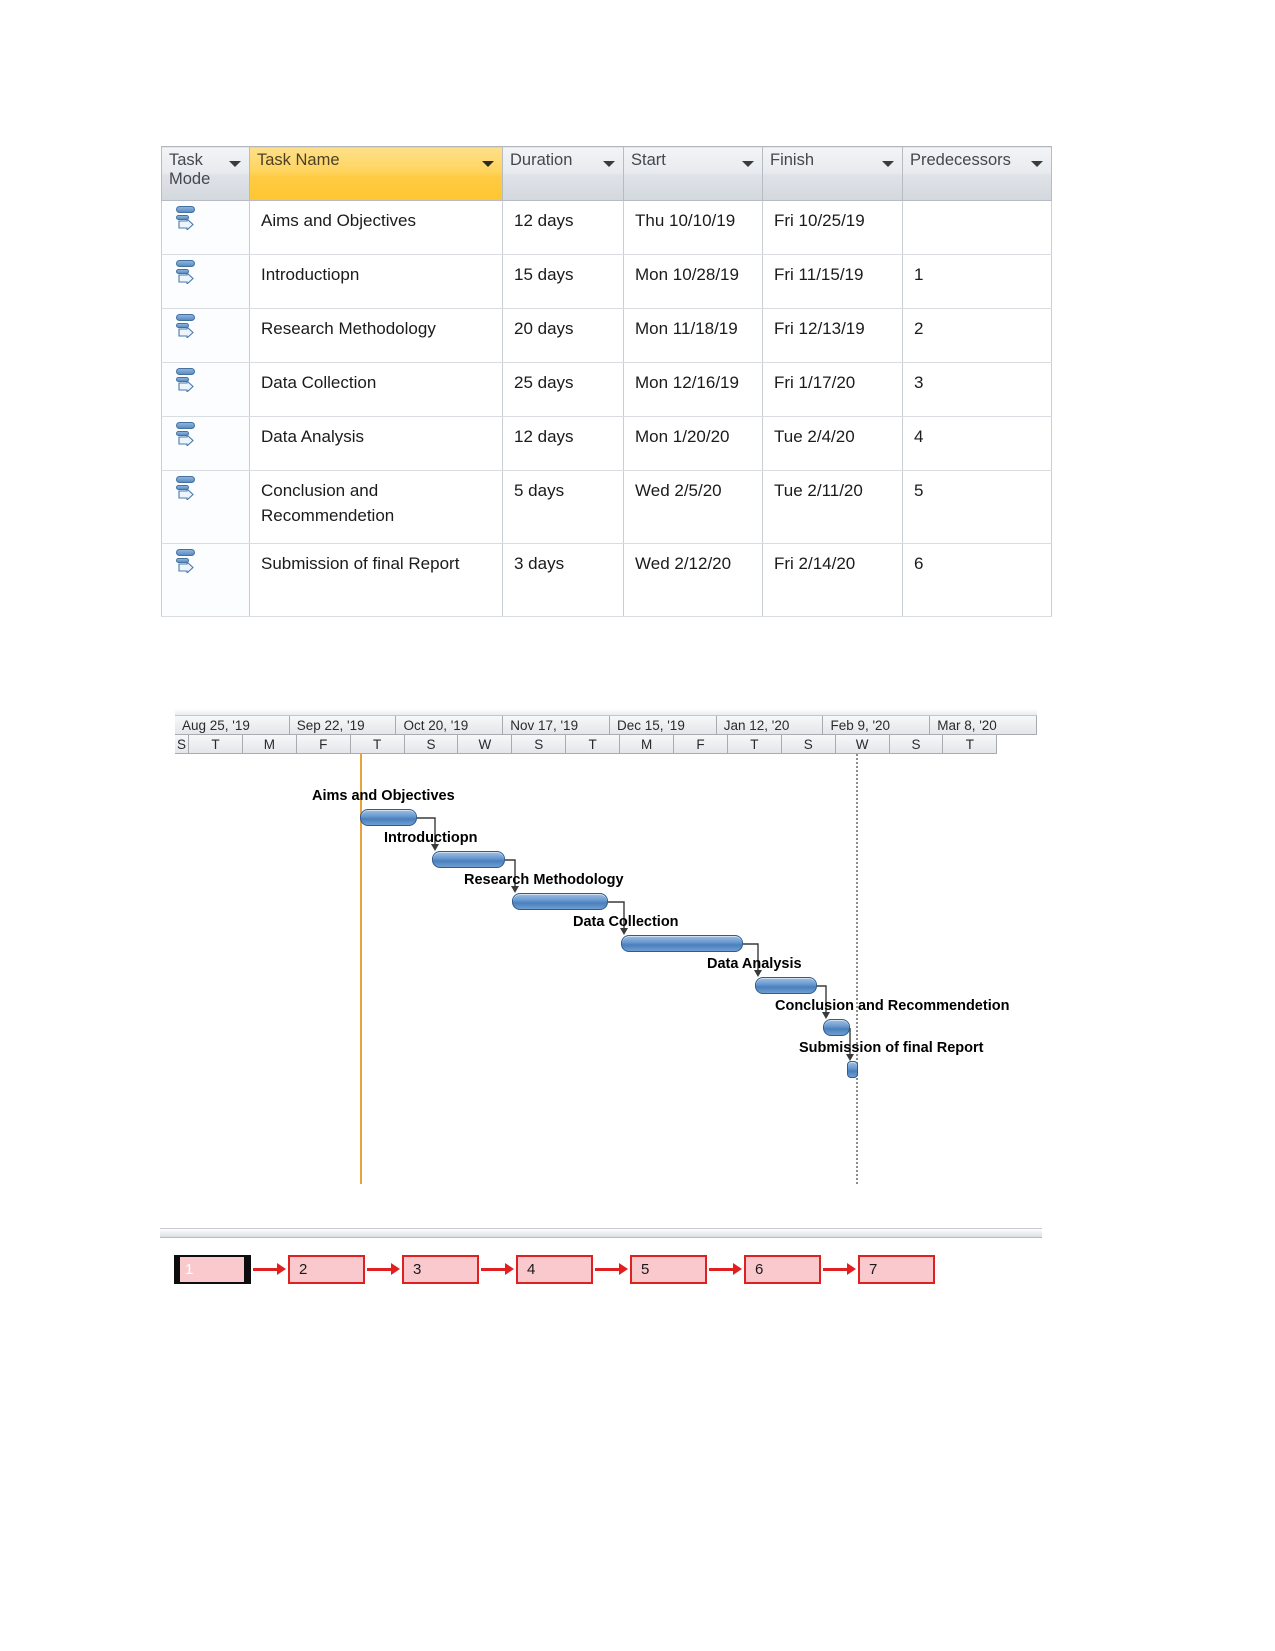 Image resolution: width=1275 pixels, height=1651 pixels. Describe the element at coordinates (376, 281) in the screenshot. I see `task-name-cell: Introductiopn` at that location.